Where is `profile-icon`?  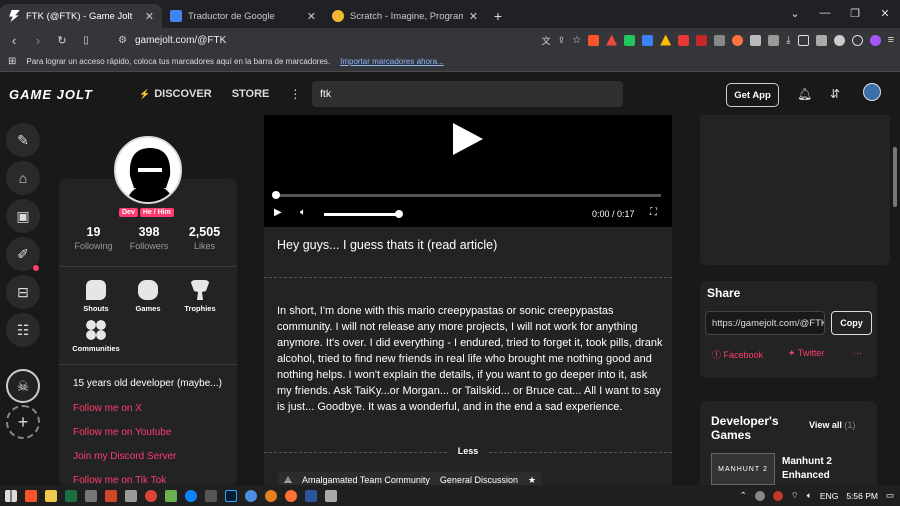 profile-icon is located at coordinates (875, 40).